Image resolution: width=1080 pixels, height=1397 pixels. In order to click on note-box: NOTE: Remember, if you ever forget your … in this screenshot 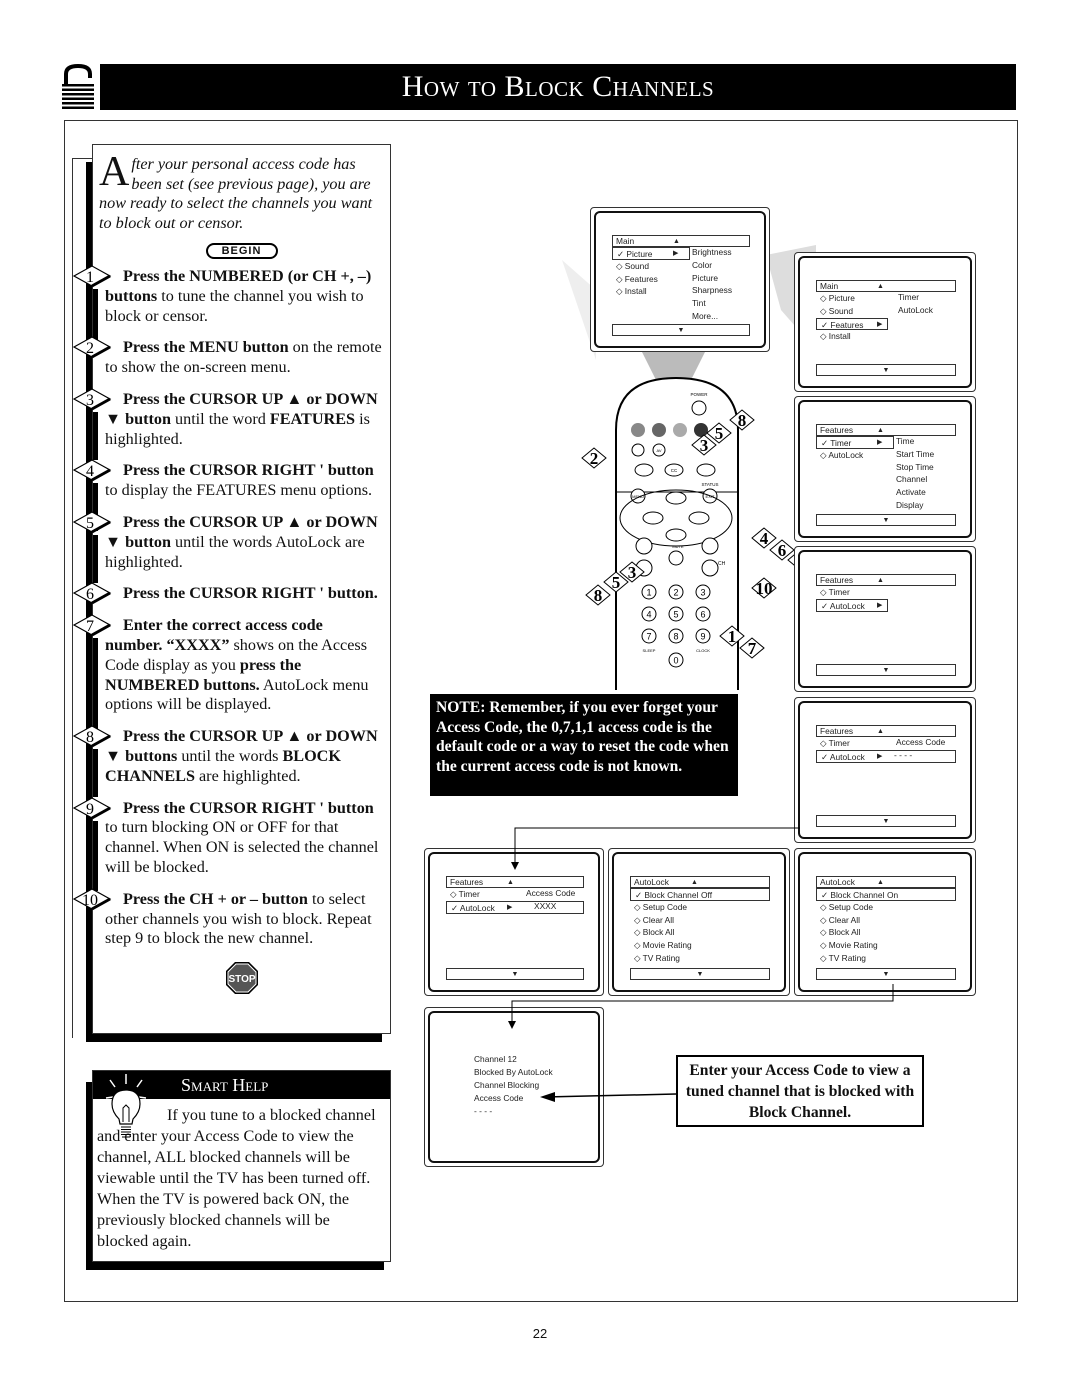, I will do `click(584, 745)`.